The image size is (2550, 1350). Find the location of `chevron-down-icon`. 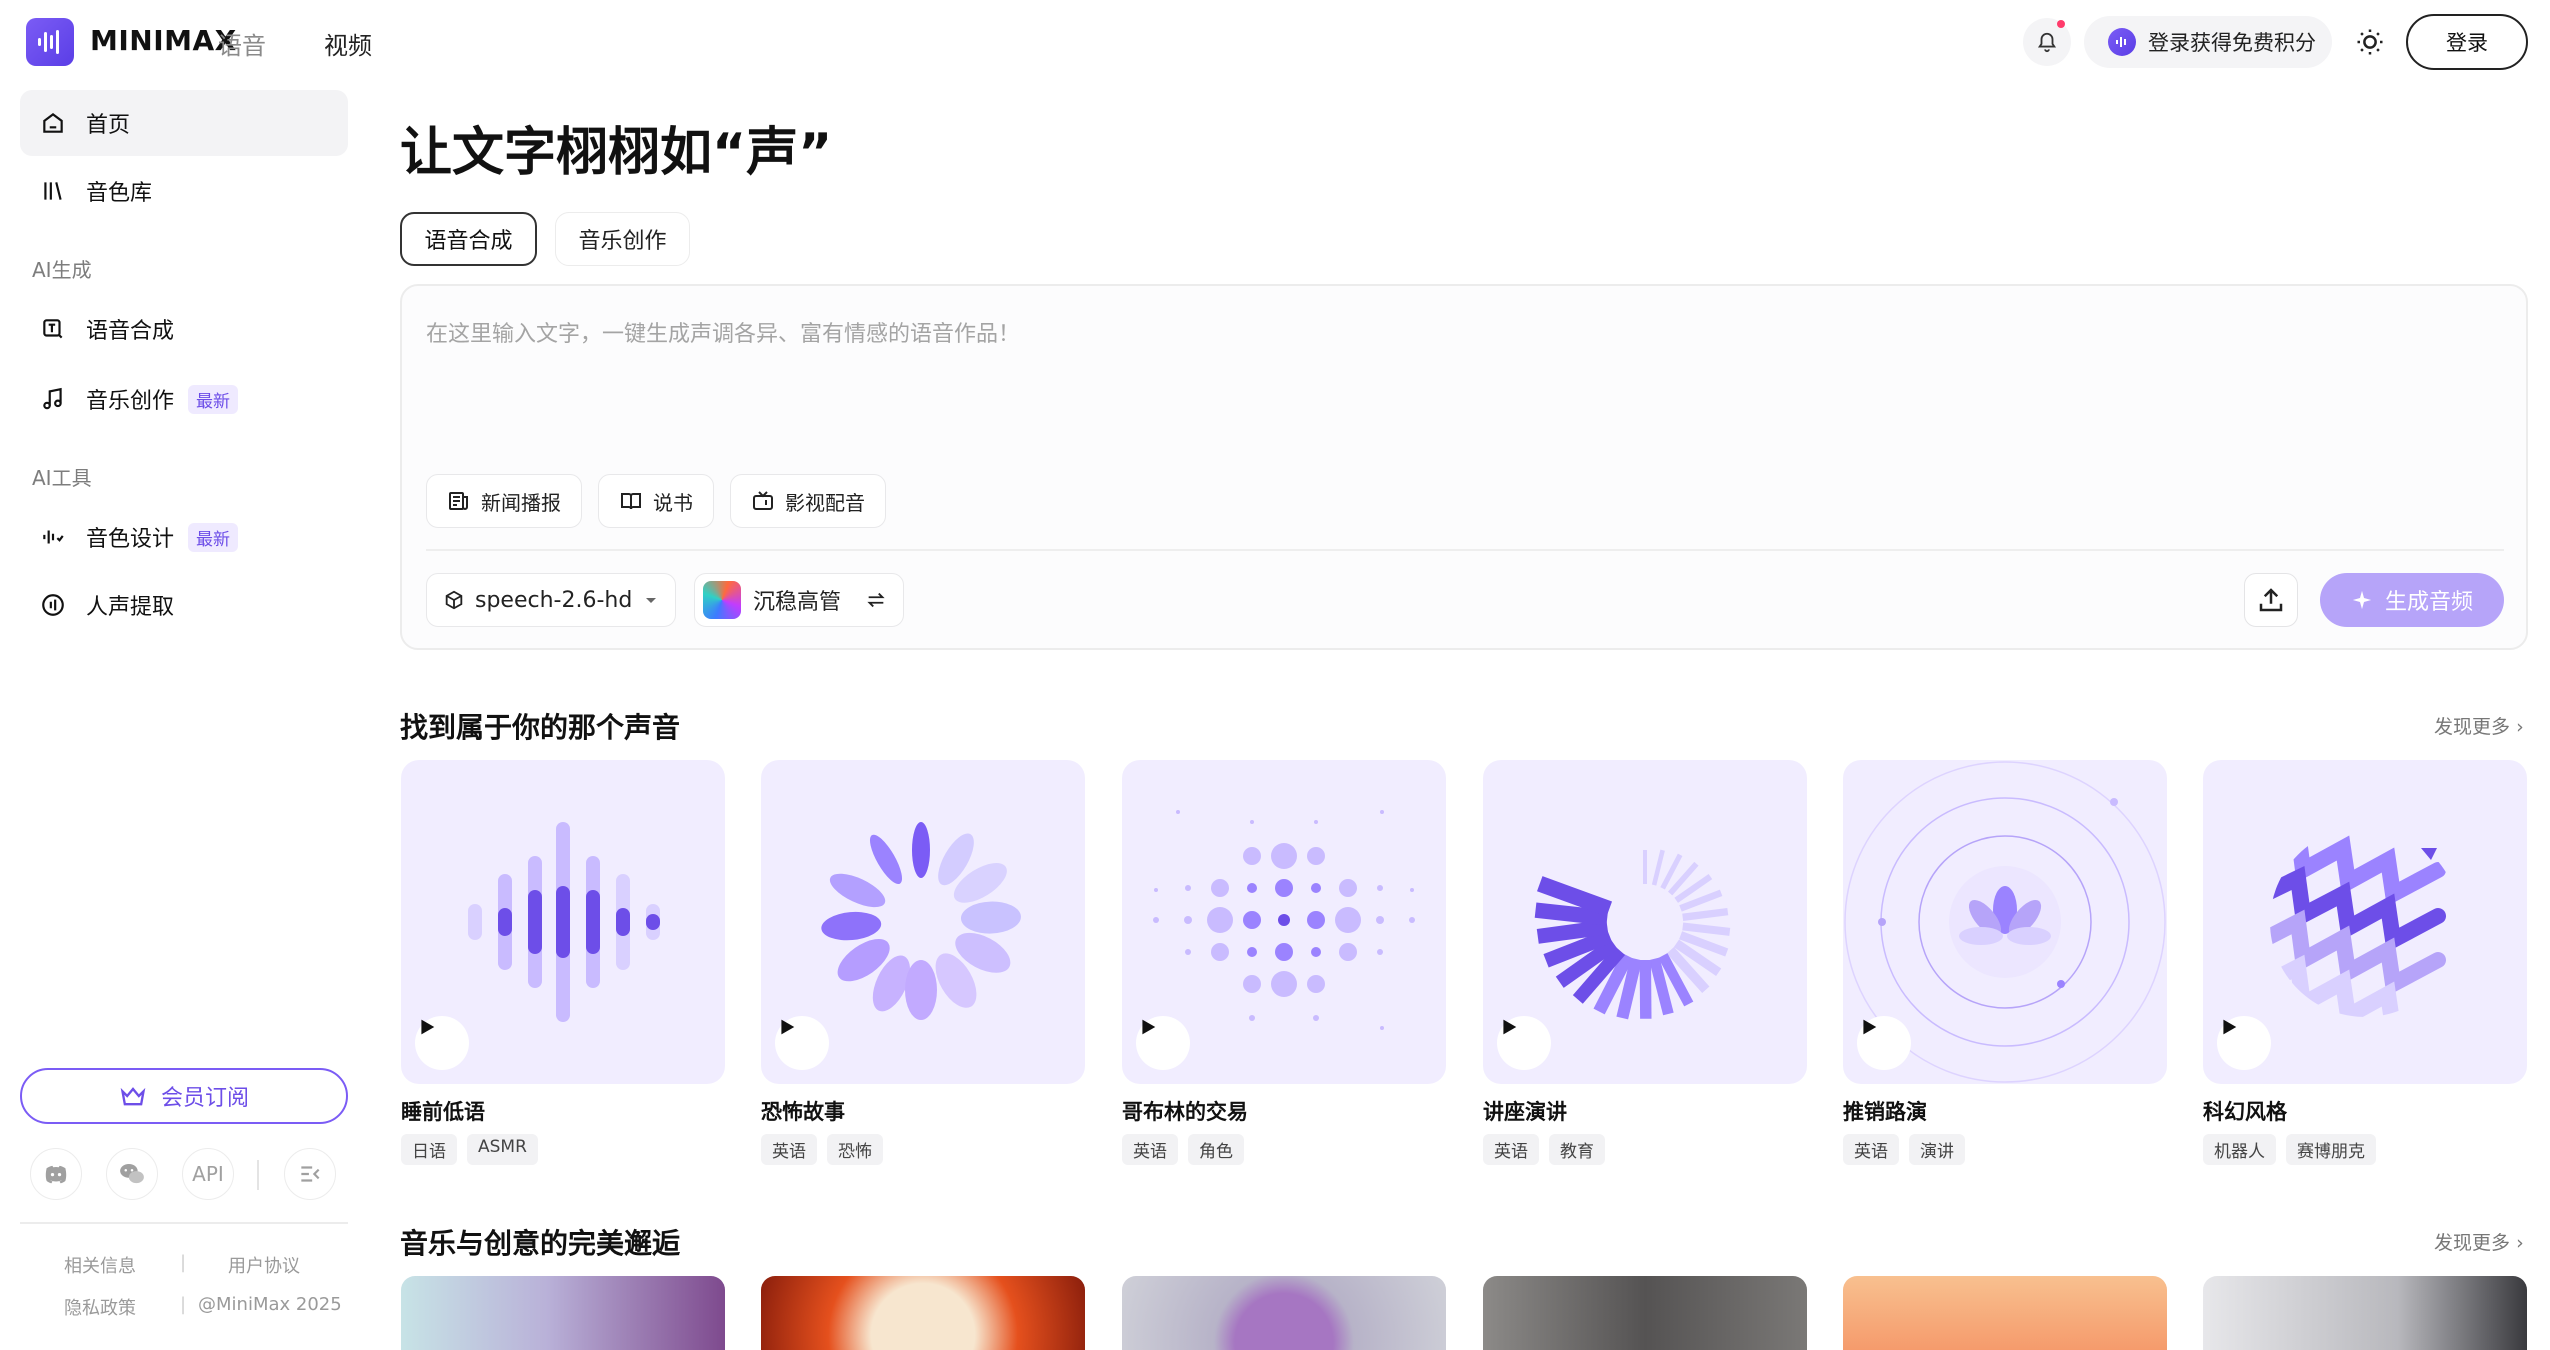

chevron-down-icon is located at coordinates (651, 600).